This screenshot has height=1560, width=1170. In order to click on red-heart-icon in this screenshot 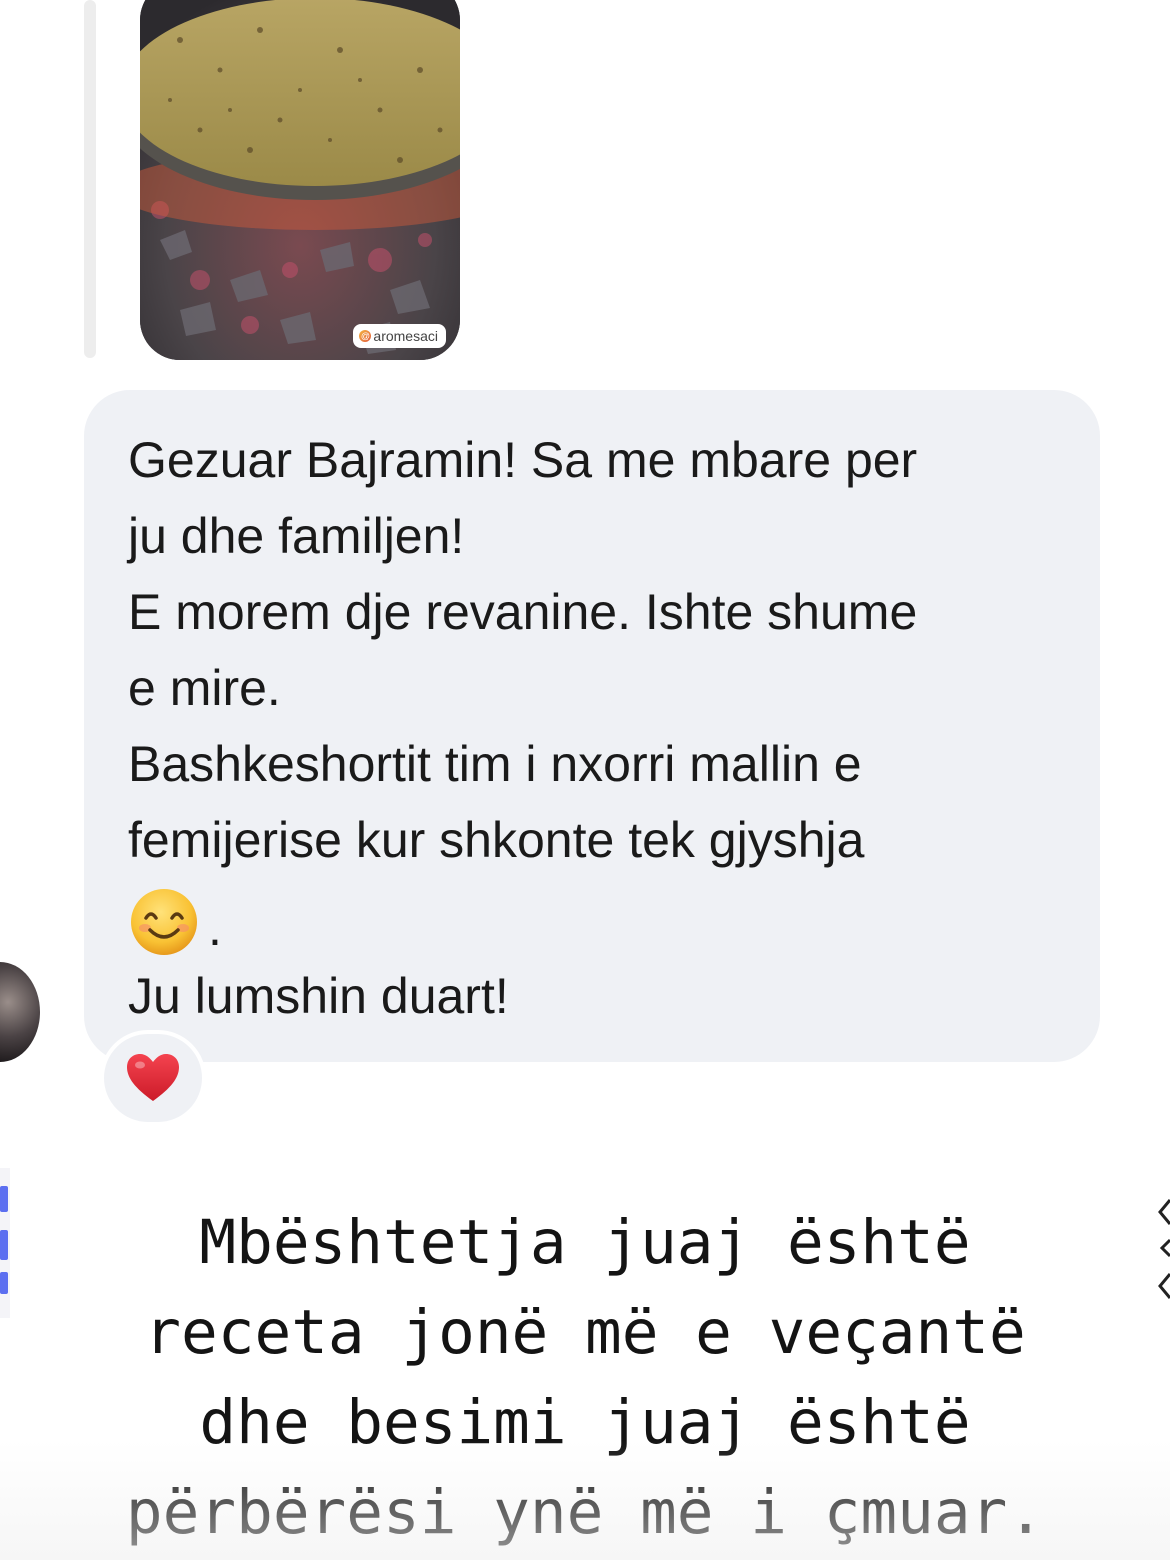, I will do `click(153, 1077)`.